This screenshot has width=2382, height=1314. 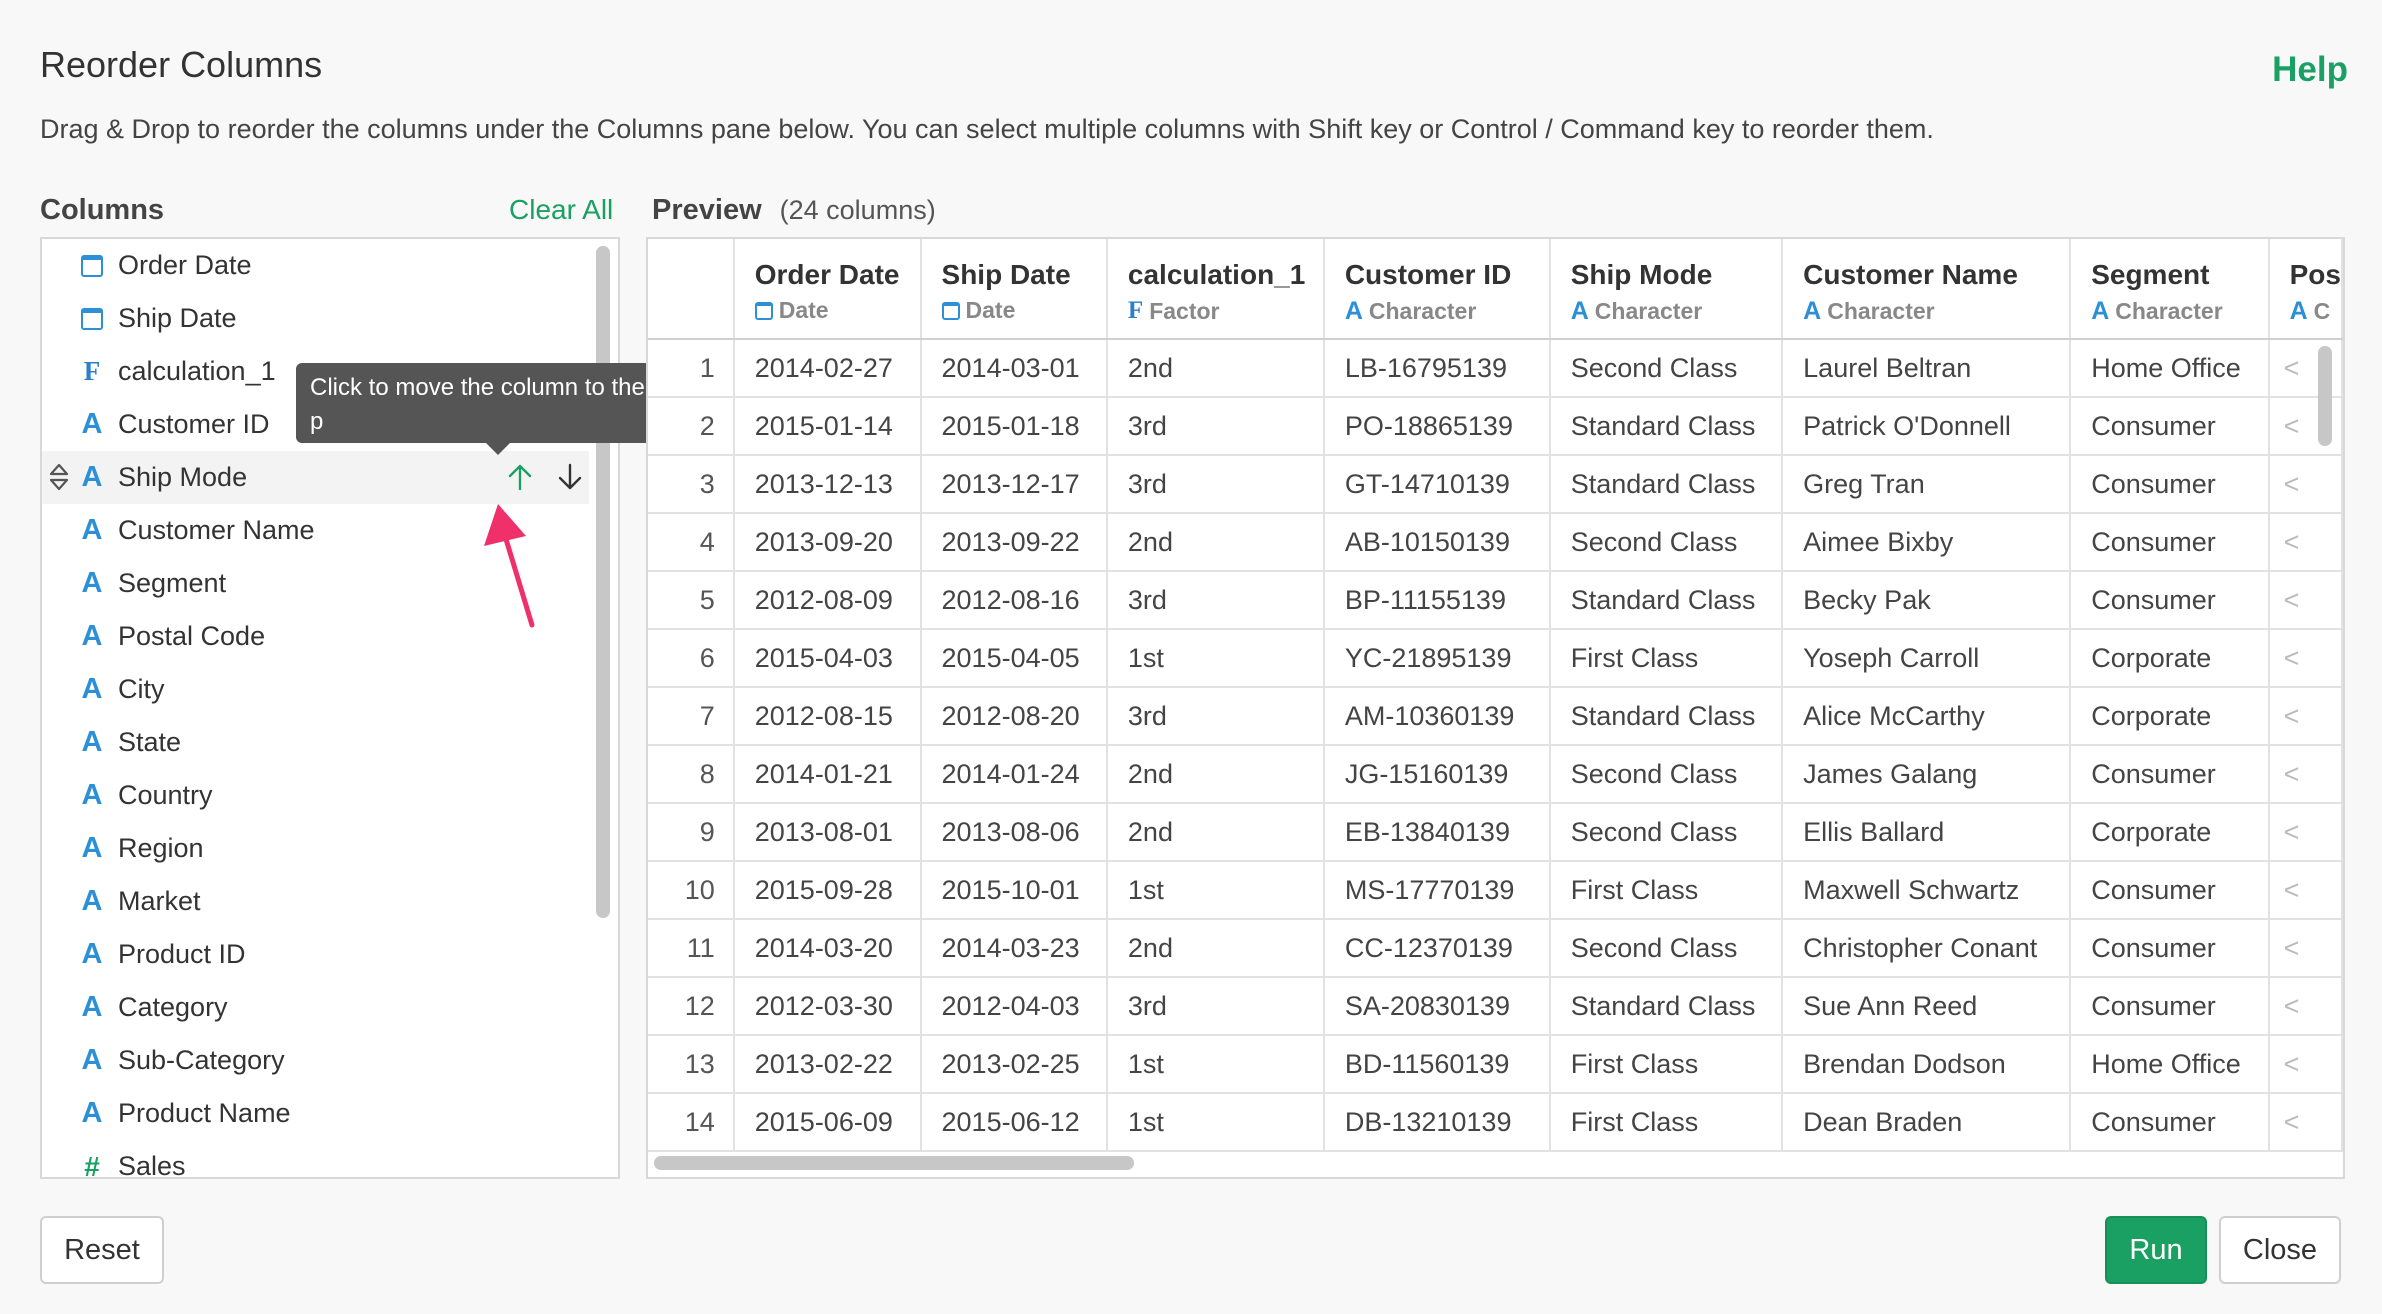 What do you see at coordinates (691, 1064) in the screenshot?
I see `row-number: 13` at bounding box center [691, 1064].